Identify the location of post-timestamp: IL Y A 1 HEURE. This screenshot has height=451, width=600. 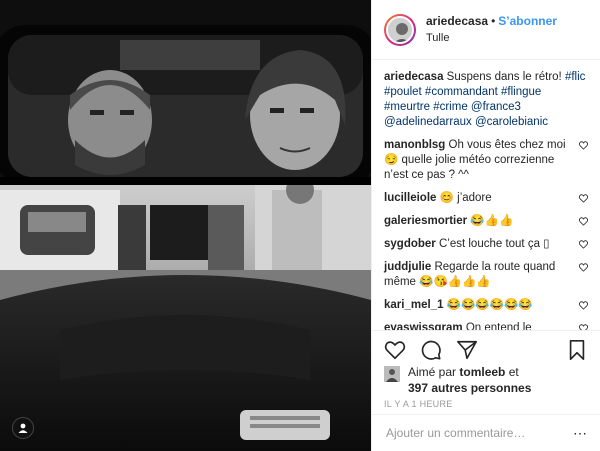
(418, 404).